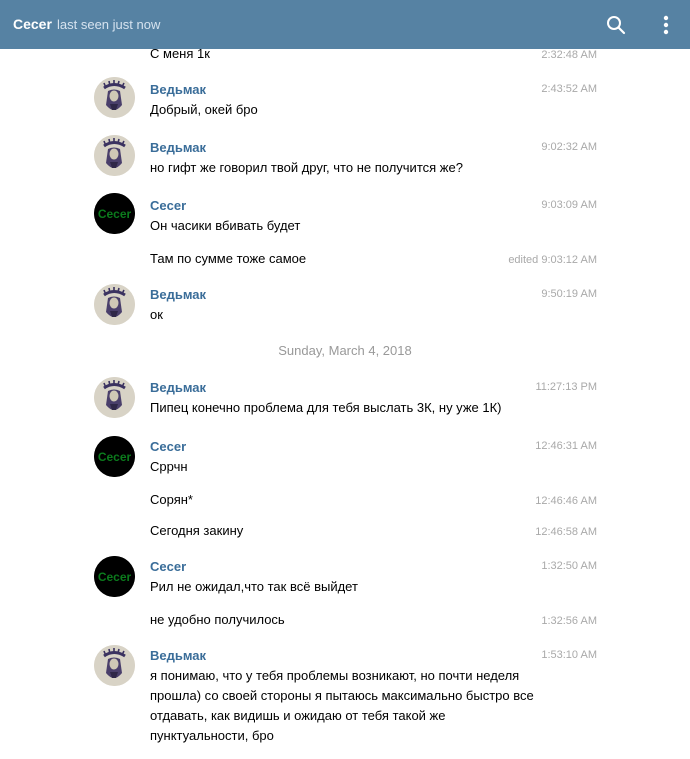  I want to click on message-time: 9:02:32 AM, so click(569, 147).